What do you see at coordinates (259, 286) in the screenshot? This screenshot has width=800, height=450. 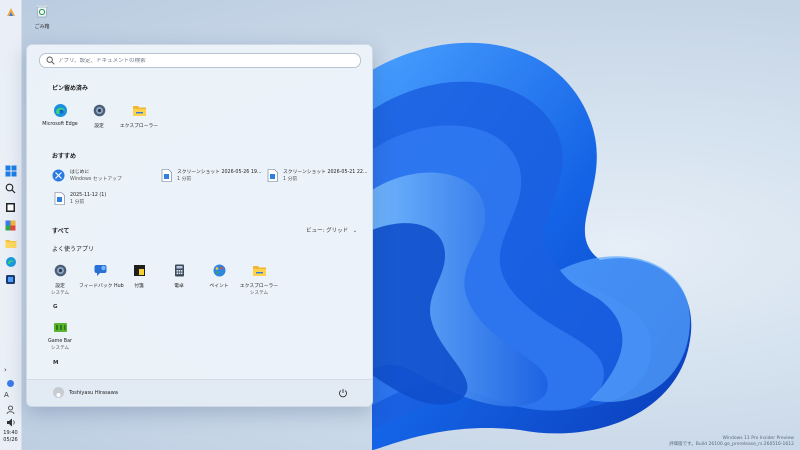 I see `frequent-explorer-label: エクスプローラー` at bounding box center [259, 286].